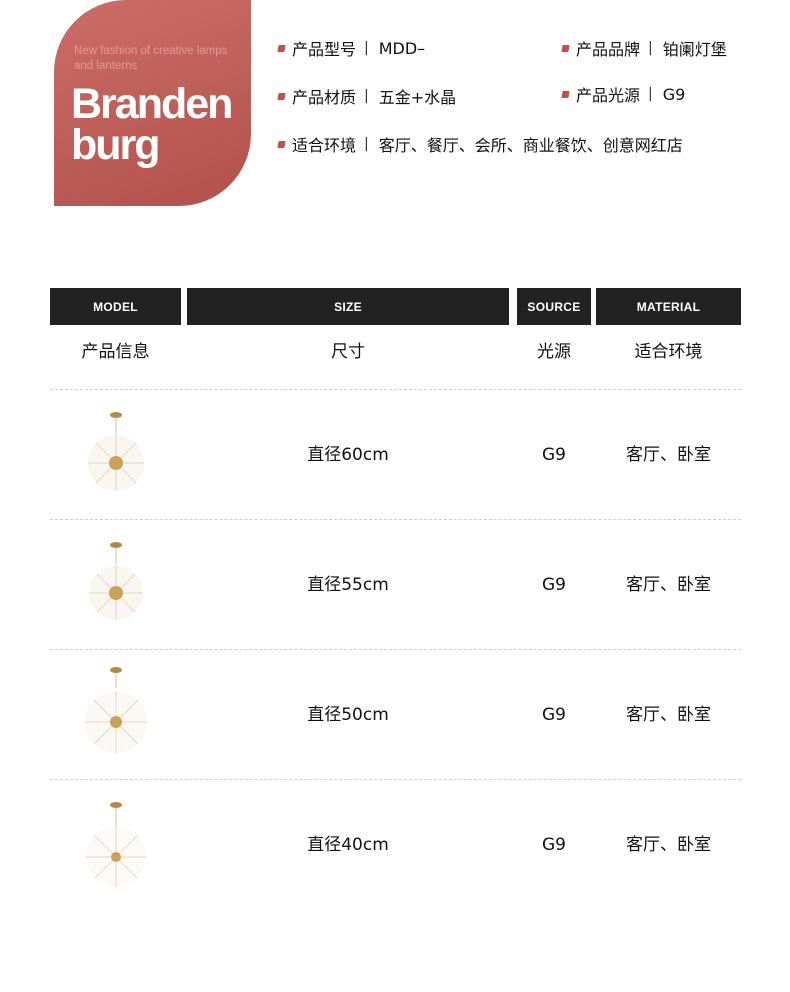 The width and height of the screenshot is (790, 992). Describe the element at coordinates (694, 49) in the screenshot. I see `spec-brand-value: 铂阑灯堡` at that location.